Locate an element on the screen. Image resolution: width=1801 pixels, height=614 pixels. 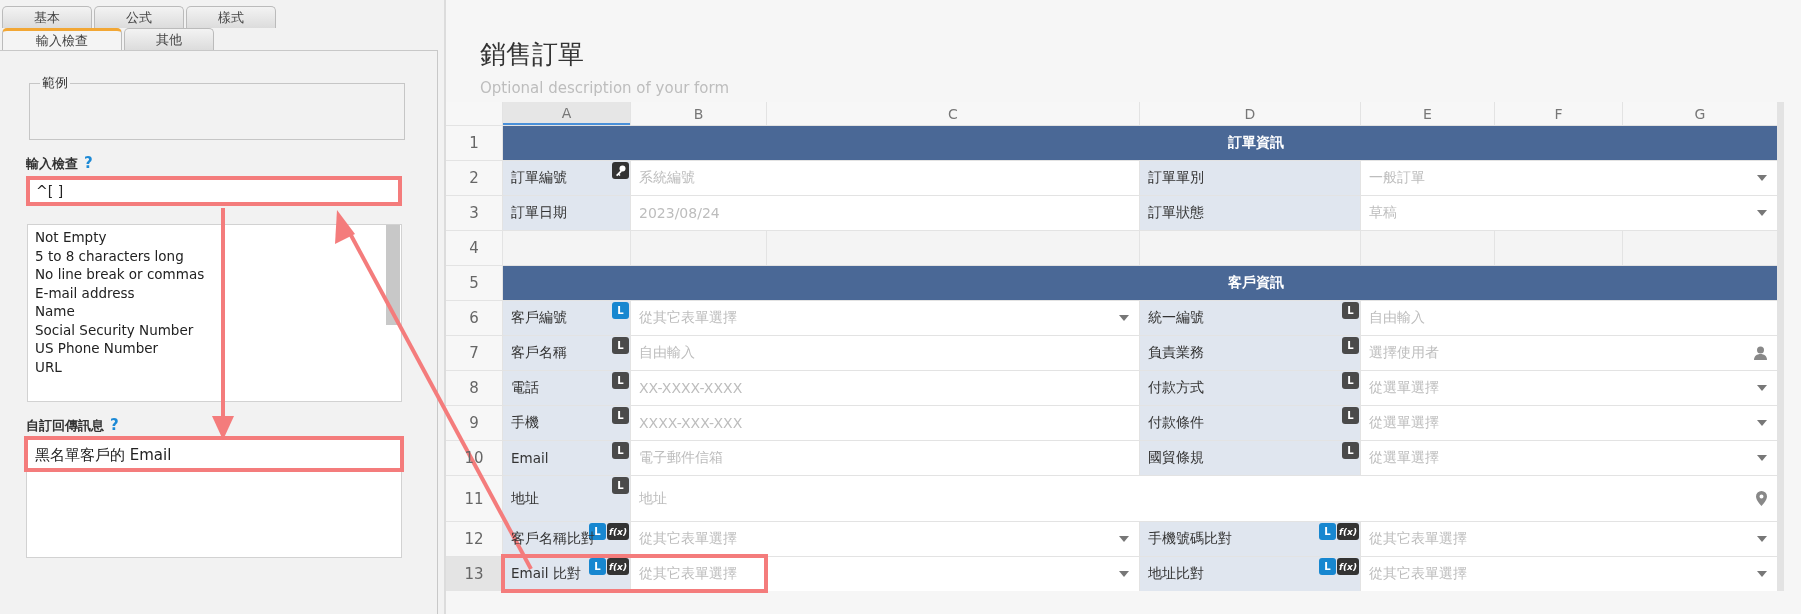
column-header: C is located at coordinates (953, 113).